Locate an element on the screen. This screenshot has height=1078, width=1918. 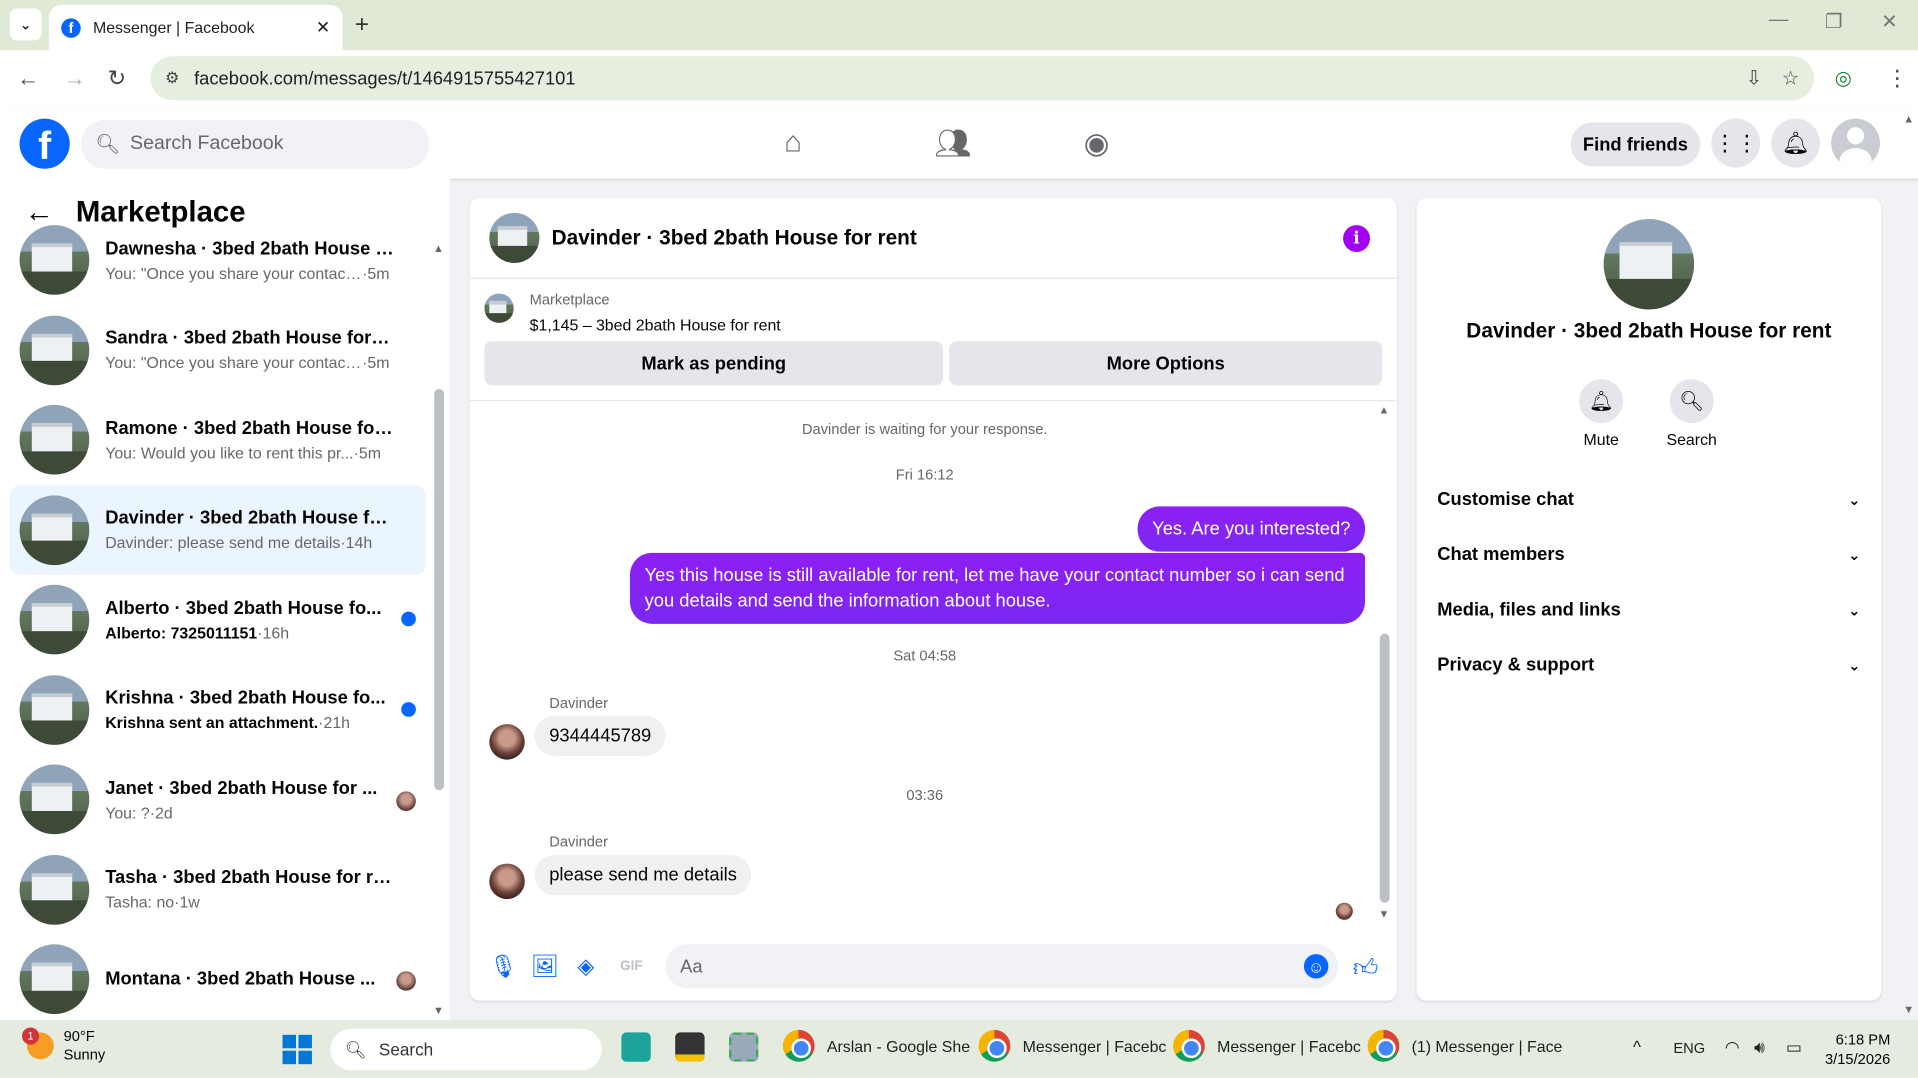
forward-arrow-icon: → is located at coordinates (75, 79).